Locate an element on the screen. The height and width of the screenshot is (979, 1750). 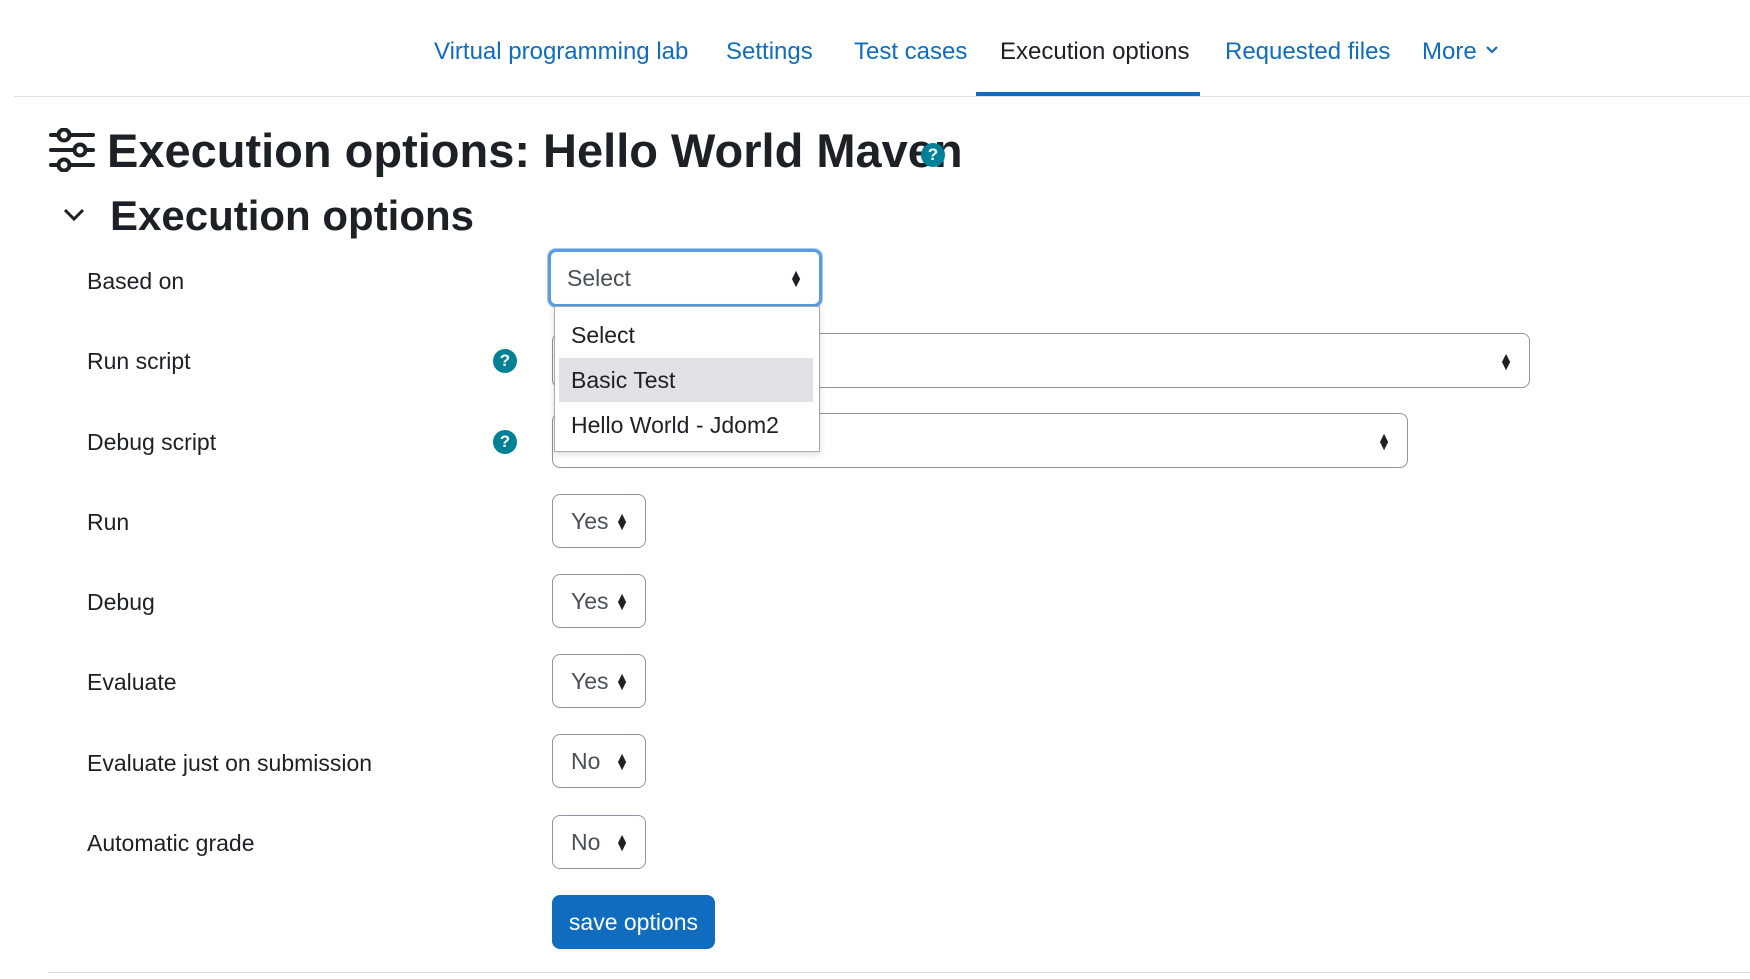
evaluate-select: Yes ▲ ▼ is located at coordinates (599, 681).